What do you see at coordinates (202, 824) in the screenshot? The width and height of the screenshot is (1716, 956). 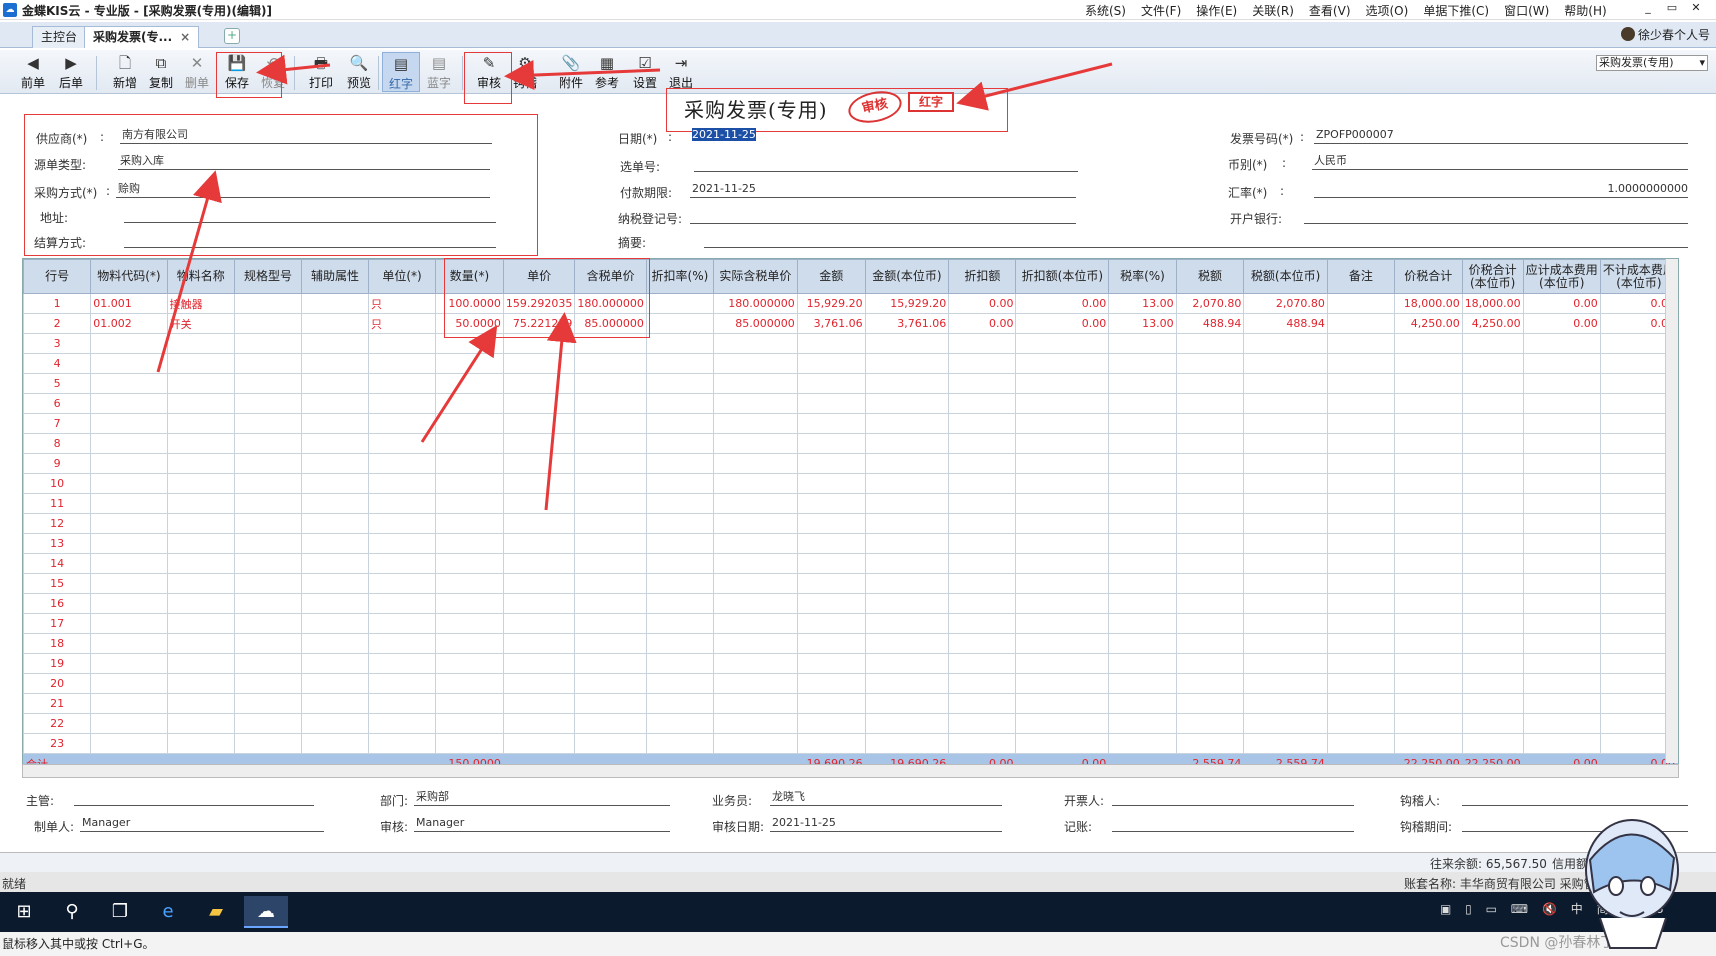 I see `maker-field: Manager` at bounding box center [202, 824].